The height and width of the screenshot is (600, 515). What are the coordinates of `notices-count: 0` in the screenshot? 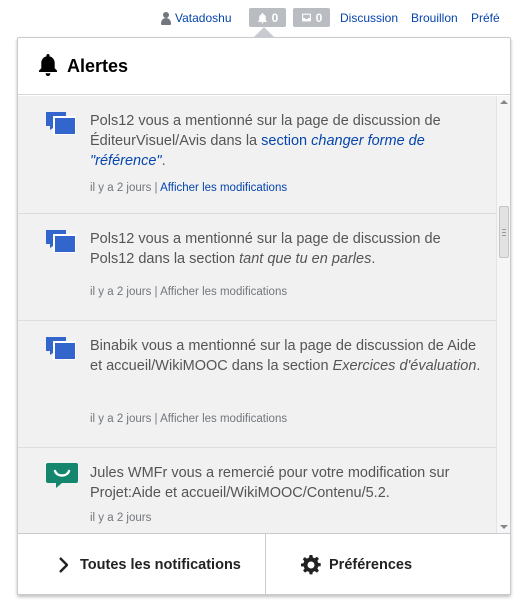 It's located at (319, 17).